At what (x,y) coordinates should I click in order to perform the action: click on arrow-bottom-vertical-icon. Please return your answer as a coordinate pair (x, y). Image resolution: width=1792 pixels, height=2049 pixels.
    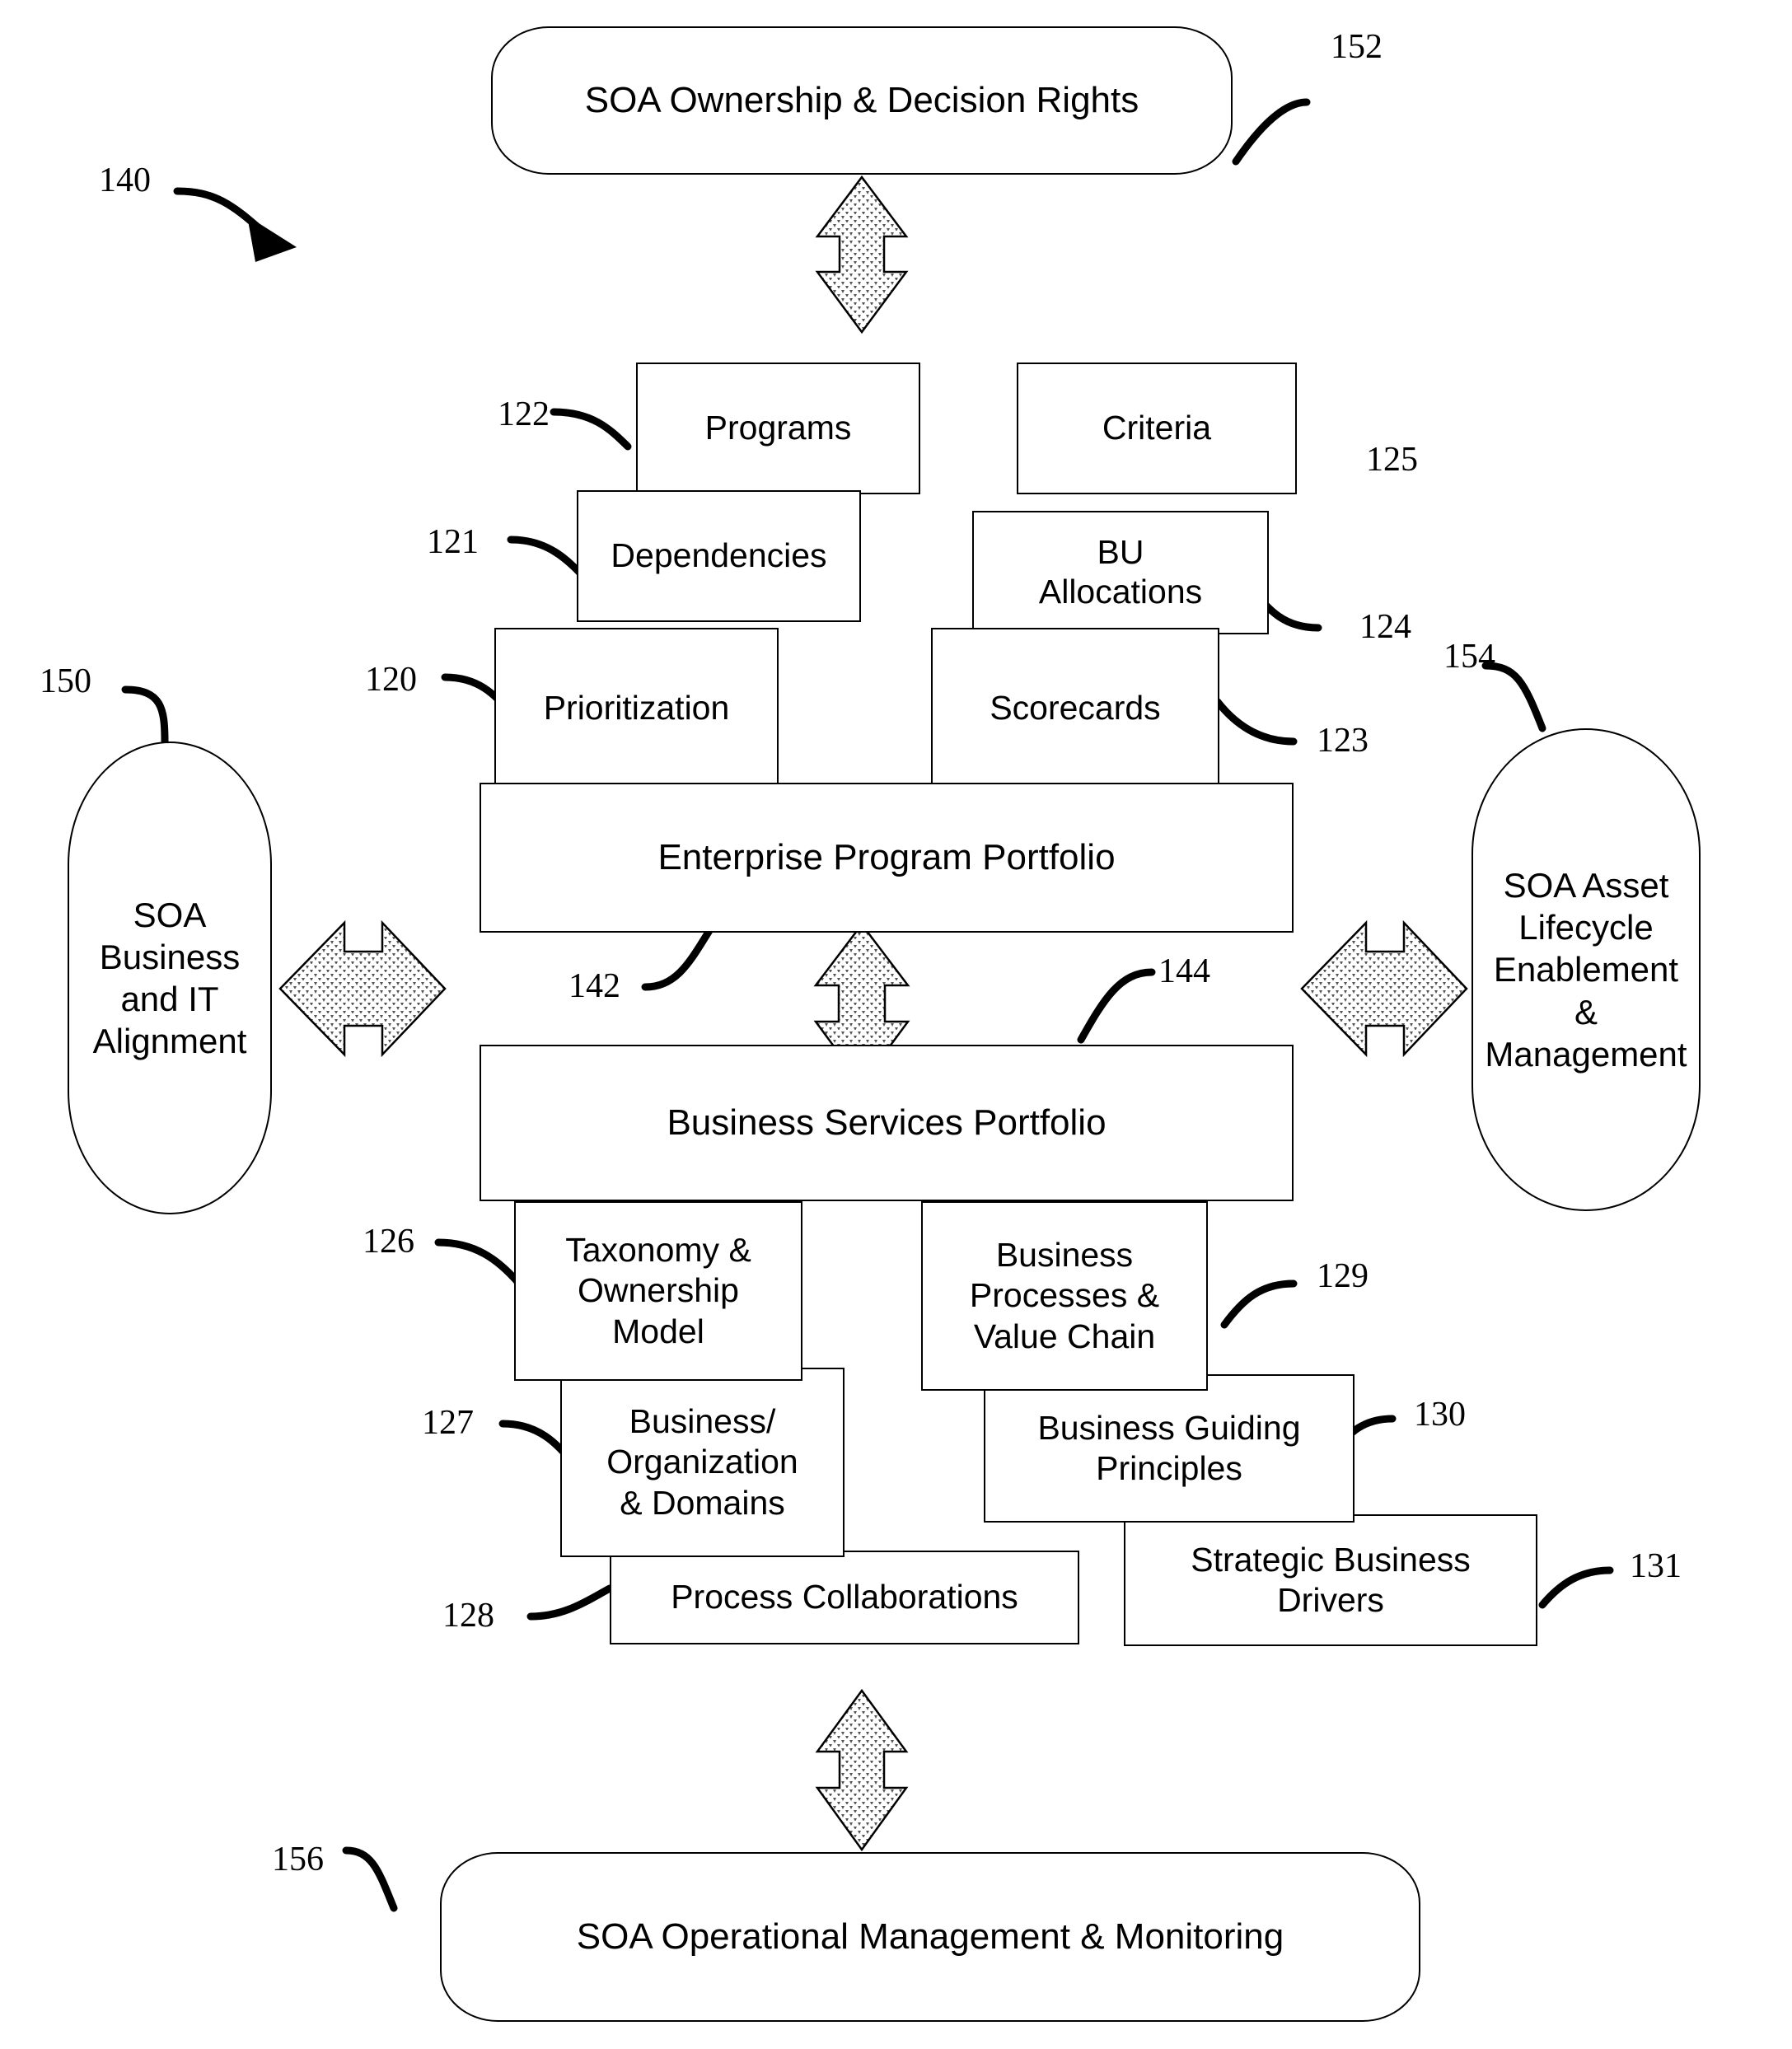
    Looking at the image, I should click on (862, 1770).